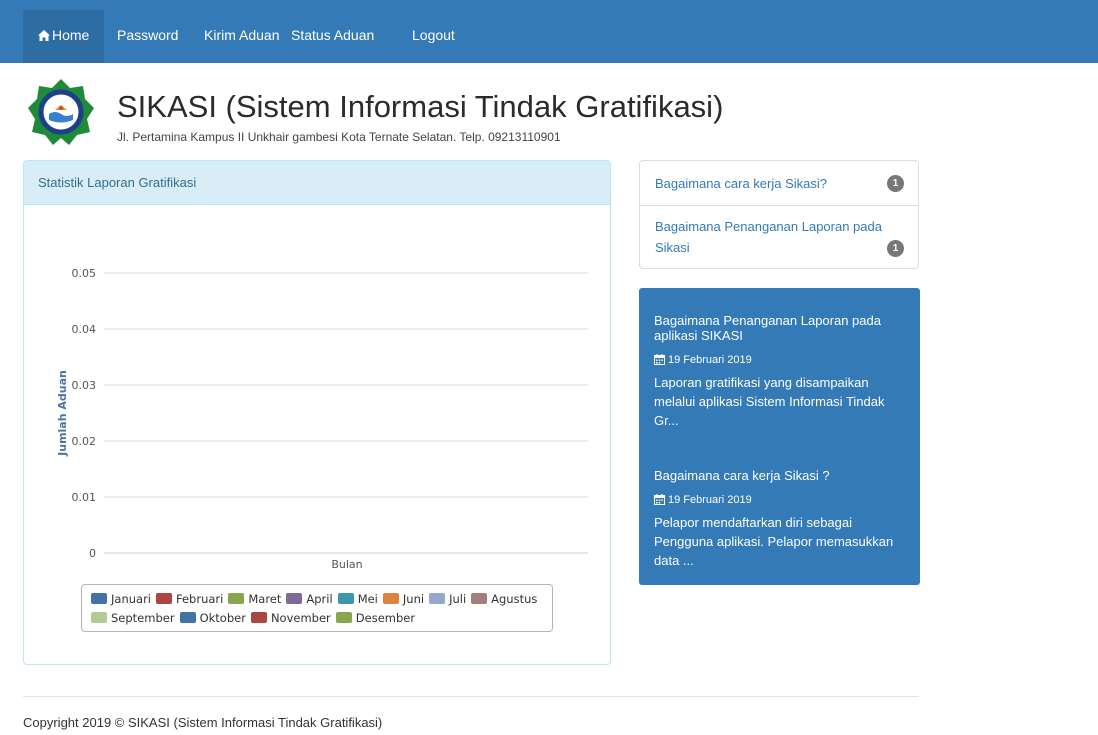  Describe the element at coordinates (768, 237) in the screenshot. I see `faq-item-label: Bagaimana Penanganan Laporan pada Sikasi` at that location.